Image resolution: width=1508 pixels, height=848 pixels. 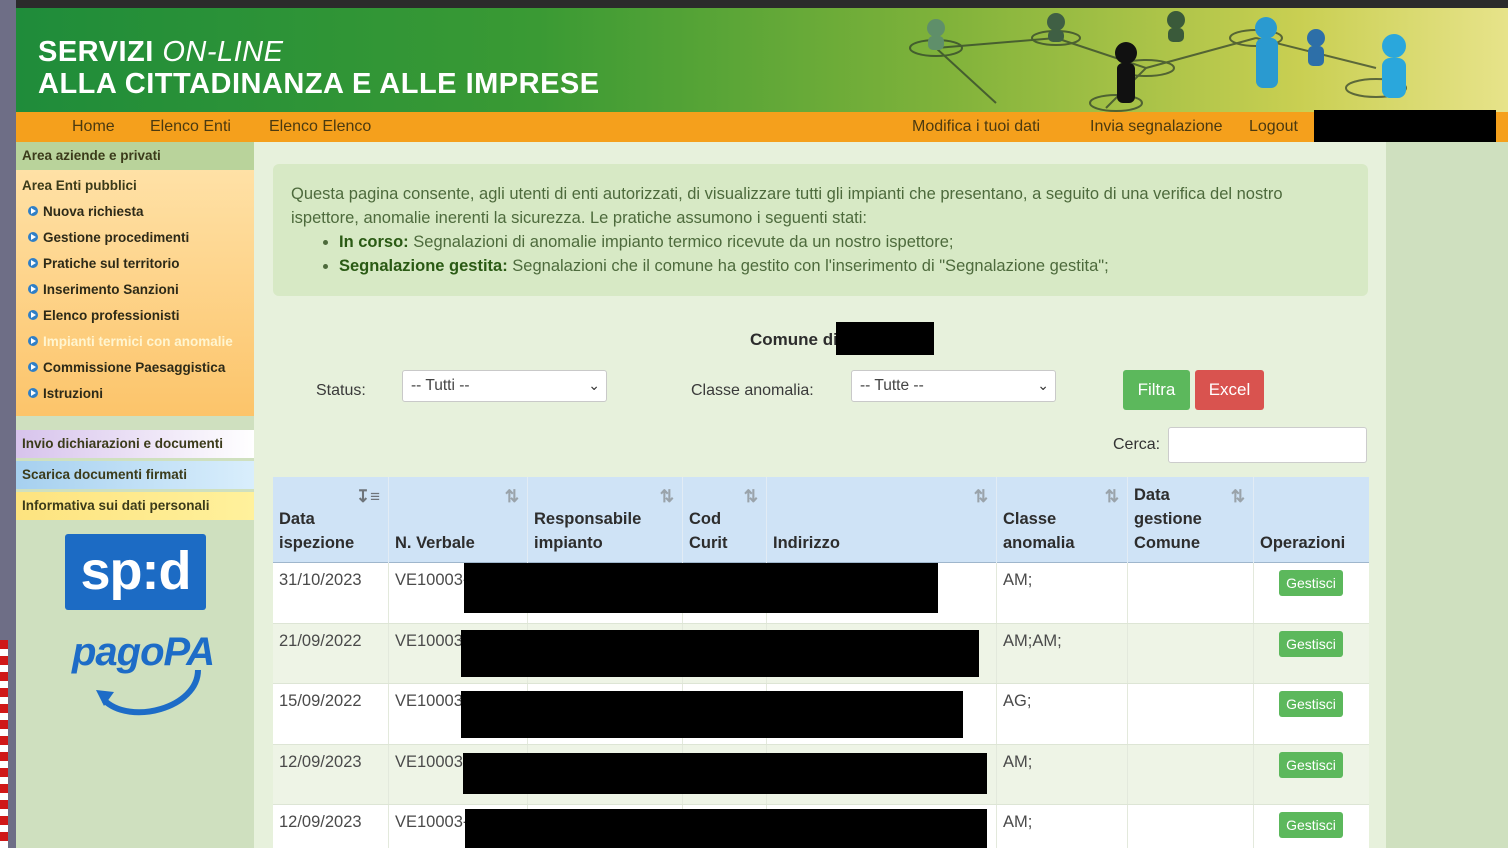 What do you see at coordinates (135, 475) in the screenshot?
I see `sidebar-scarica-documenti: Scarica documenti firmati` at bounding box center [135, 475].